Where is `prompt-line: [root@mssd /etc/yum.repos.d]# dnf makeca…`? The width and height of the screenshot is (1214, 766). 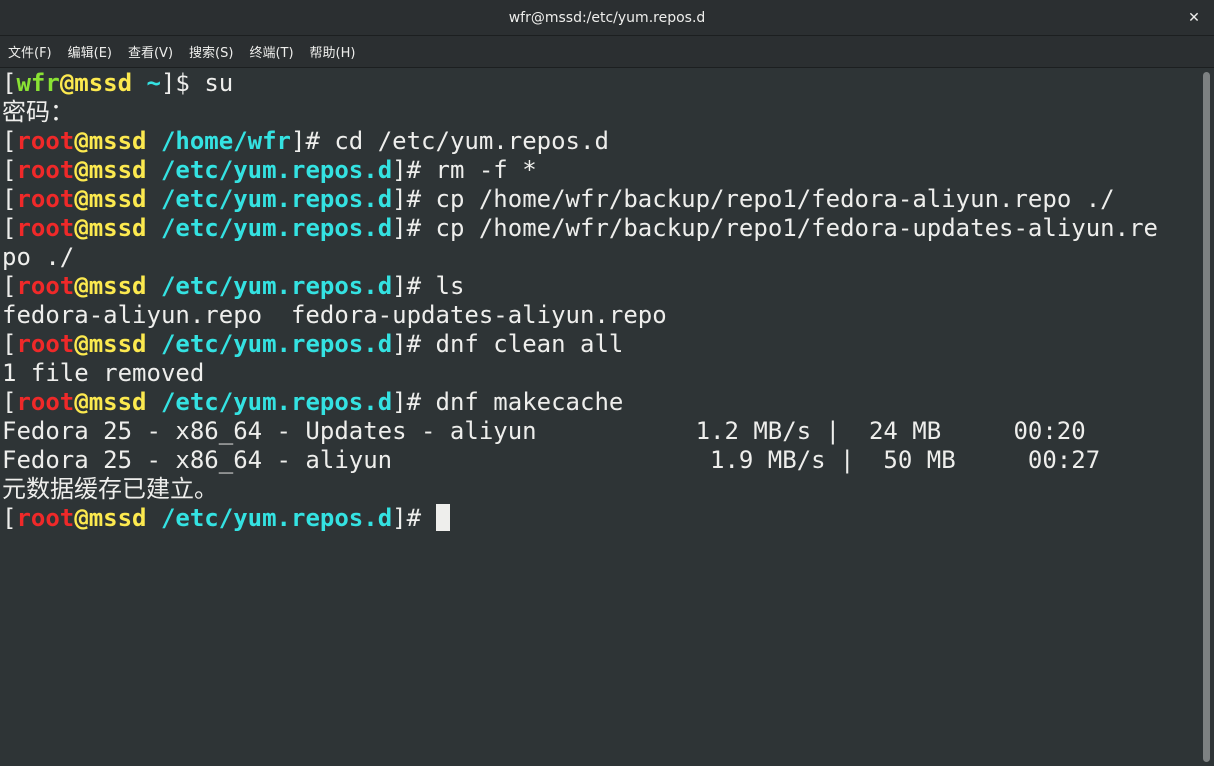
prompt-line: [root@mssd /etc/yum.repos.d]# dnf makeca… is located at coordinates (312, 402).